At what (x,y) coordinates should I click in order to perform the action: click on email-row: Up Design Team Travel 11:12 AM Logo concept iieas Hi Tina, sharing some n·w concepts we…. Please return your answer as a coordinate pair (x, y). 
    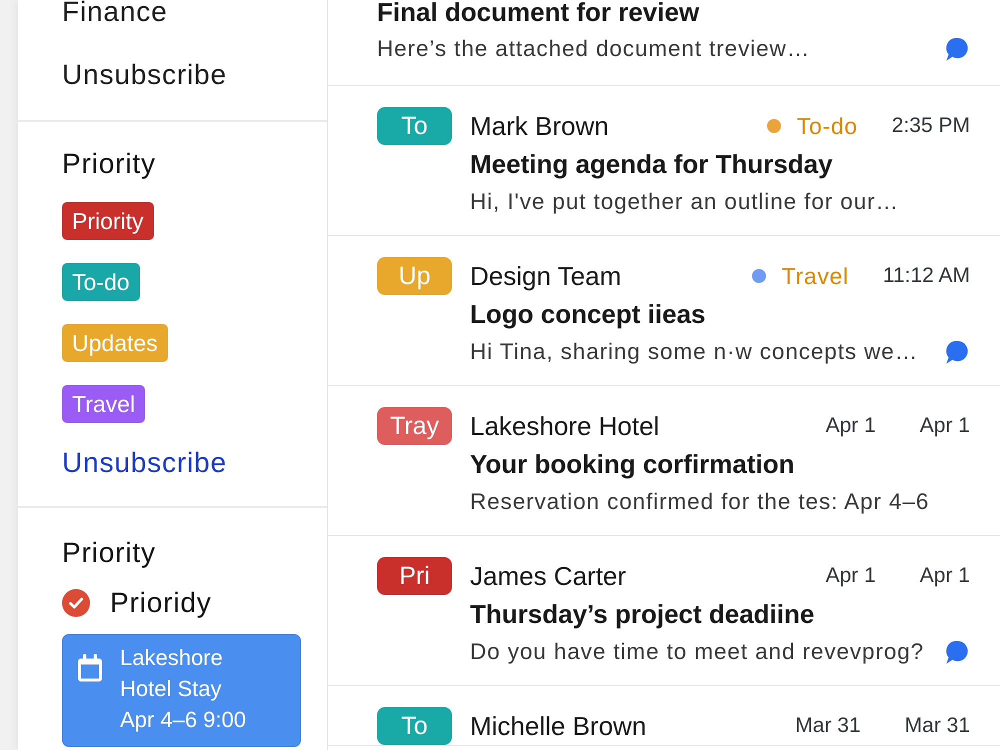
    Looking at the image, I should click on (664, 311).